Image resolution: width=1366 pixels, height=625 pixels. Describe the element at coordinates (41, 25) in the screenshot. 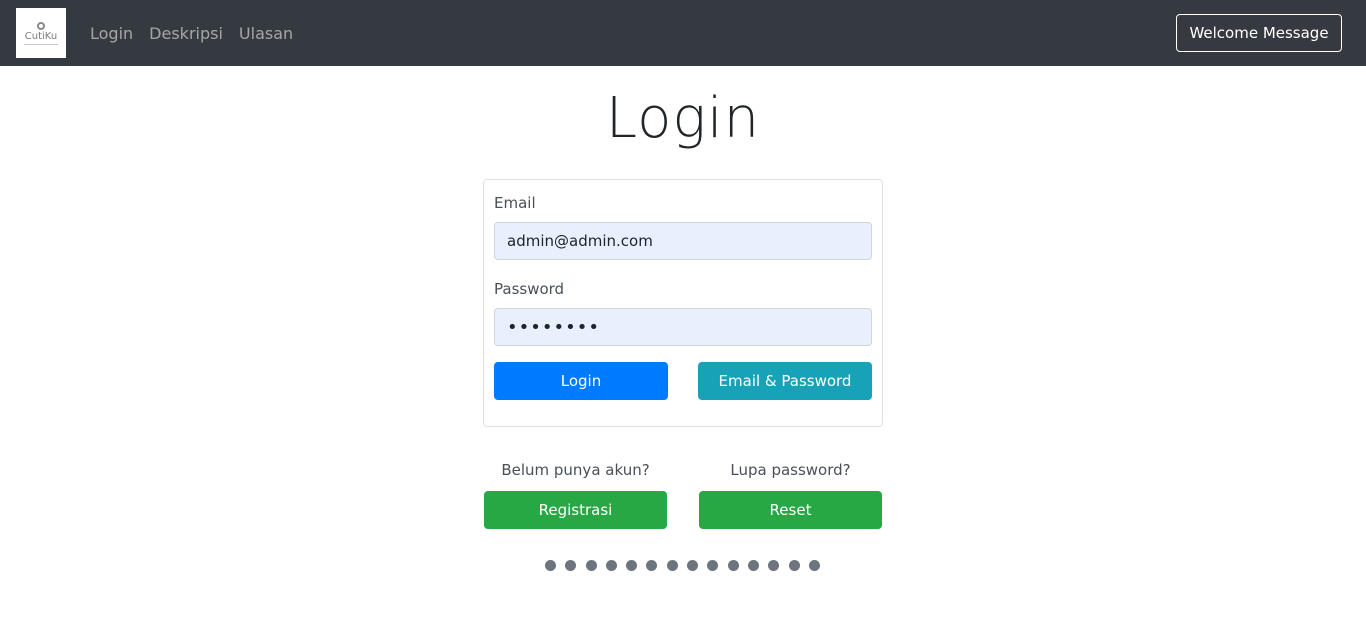

I see `logo-icon` at that location.